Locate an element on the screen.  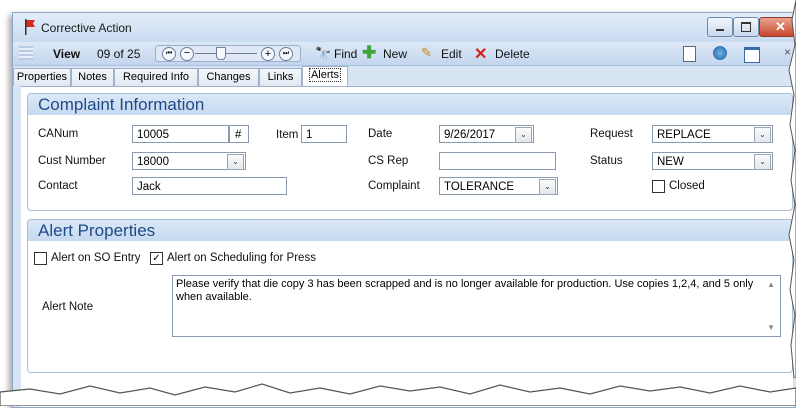
complaint-select: TOLERANCE ⌄ is located at coordinates (498, 186).